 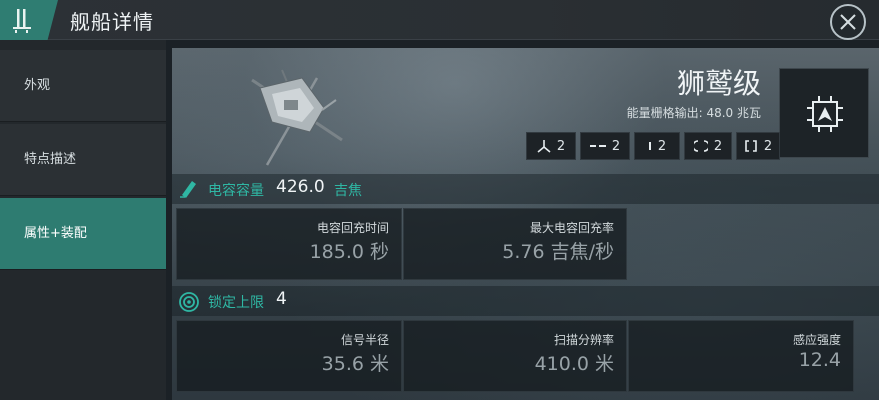 I want to click on targeting-section-header: 锁定上限 4, so click(x=525, y=301).